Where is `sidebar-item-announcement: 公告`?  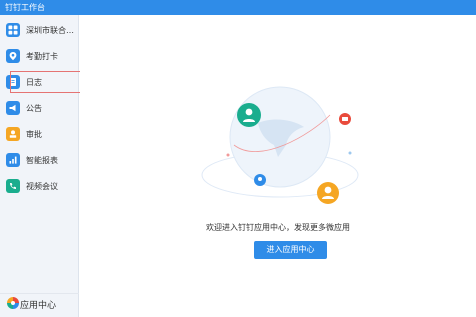
sidebar-item-announcement: 公告 is located at coordinates (39, 108).